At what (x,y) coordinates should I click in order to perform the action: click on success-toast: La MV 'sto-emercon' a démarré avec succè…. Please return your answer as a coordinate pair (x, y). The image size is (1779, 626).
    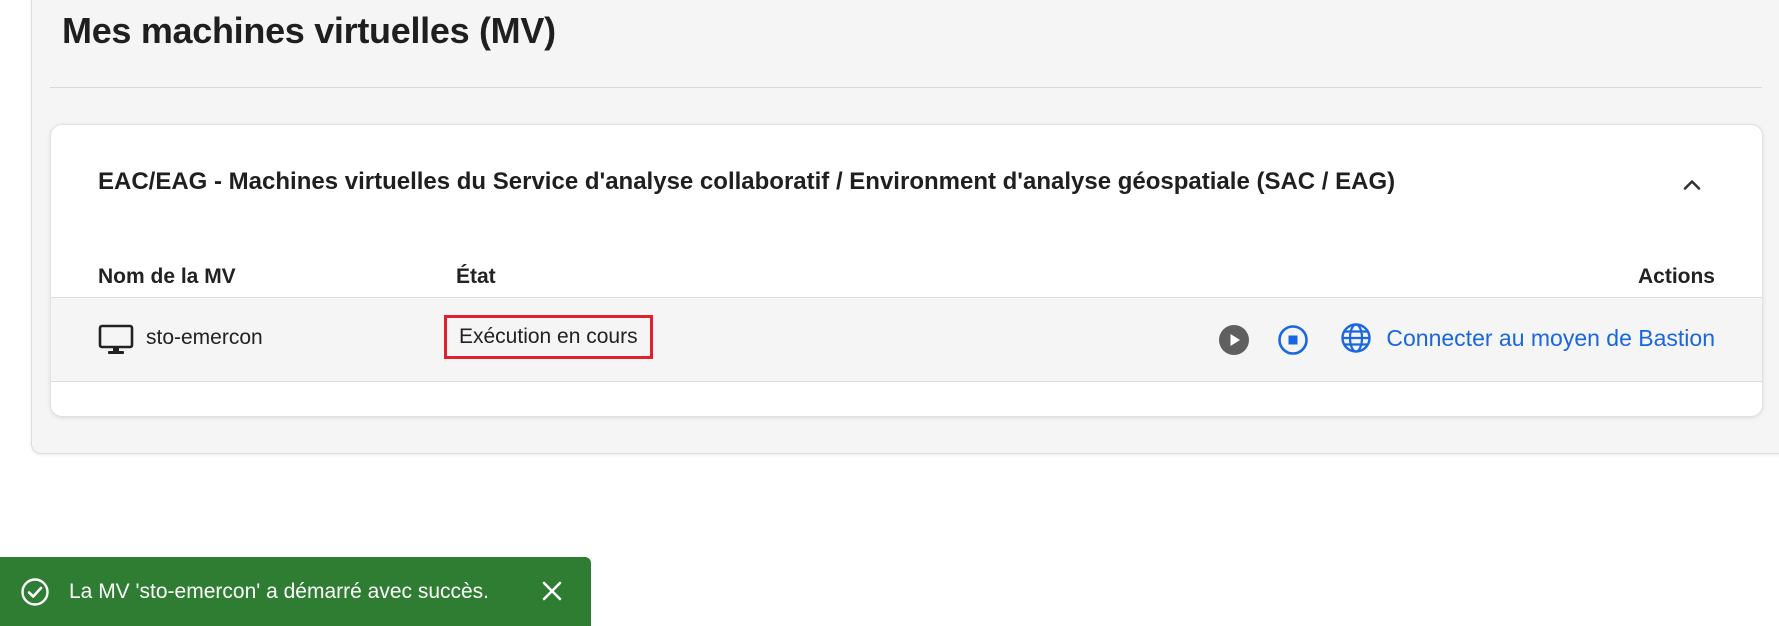
    Looking at the image, I should click on (295, 591).